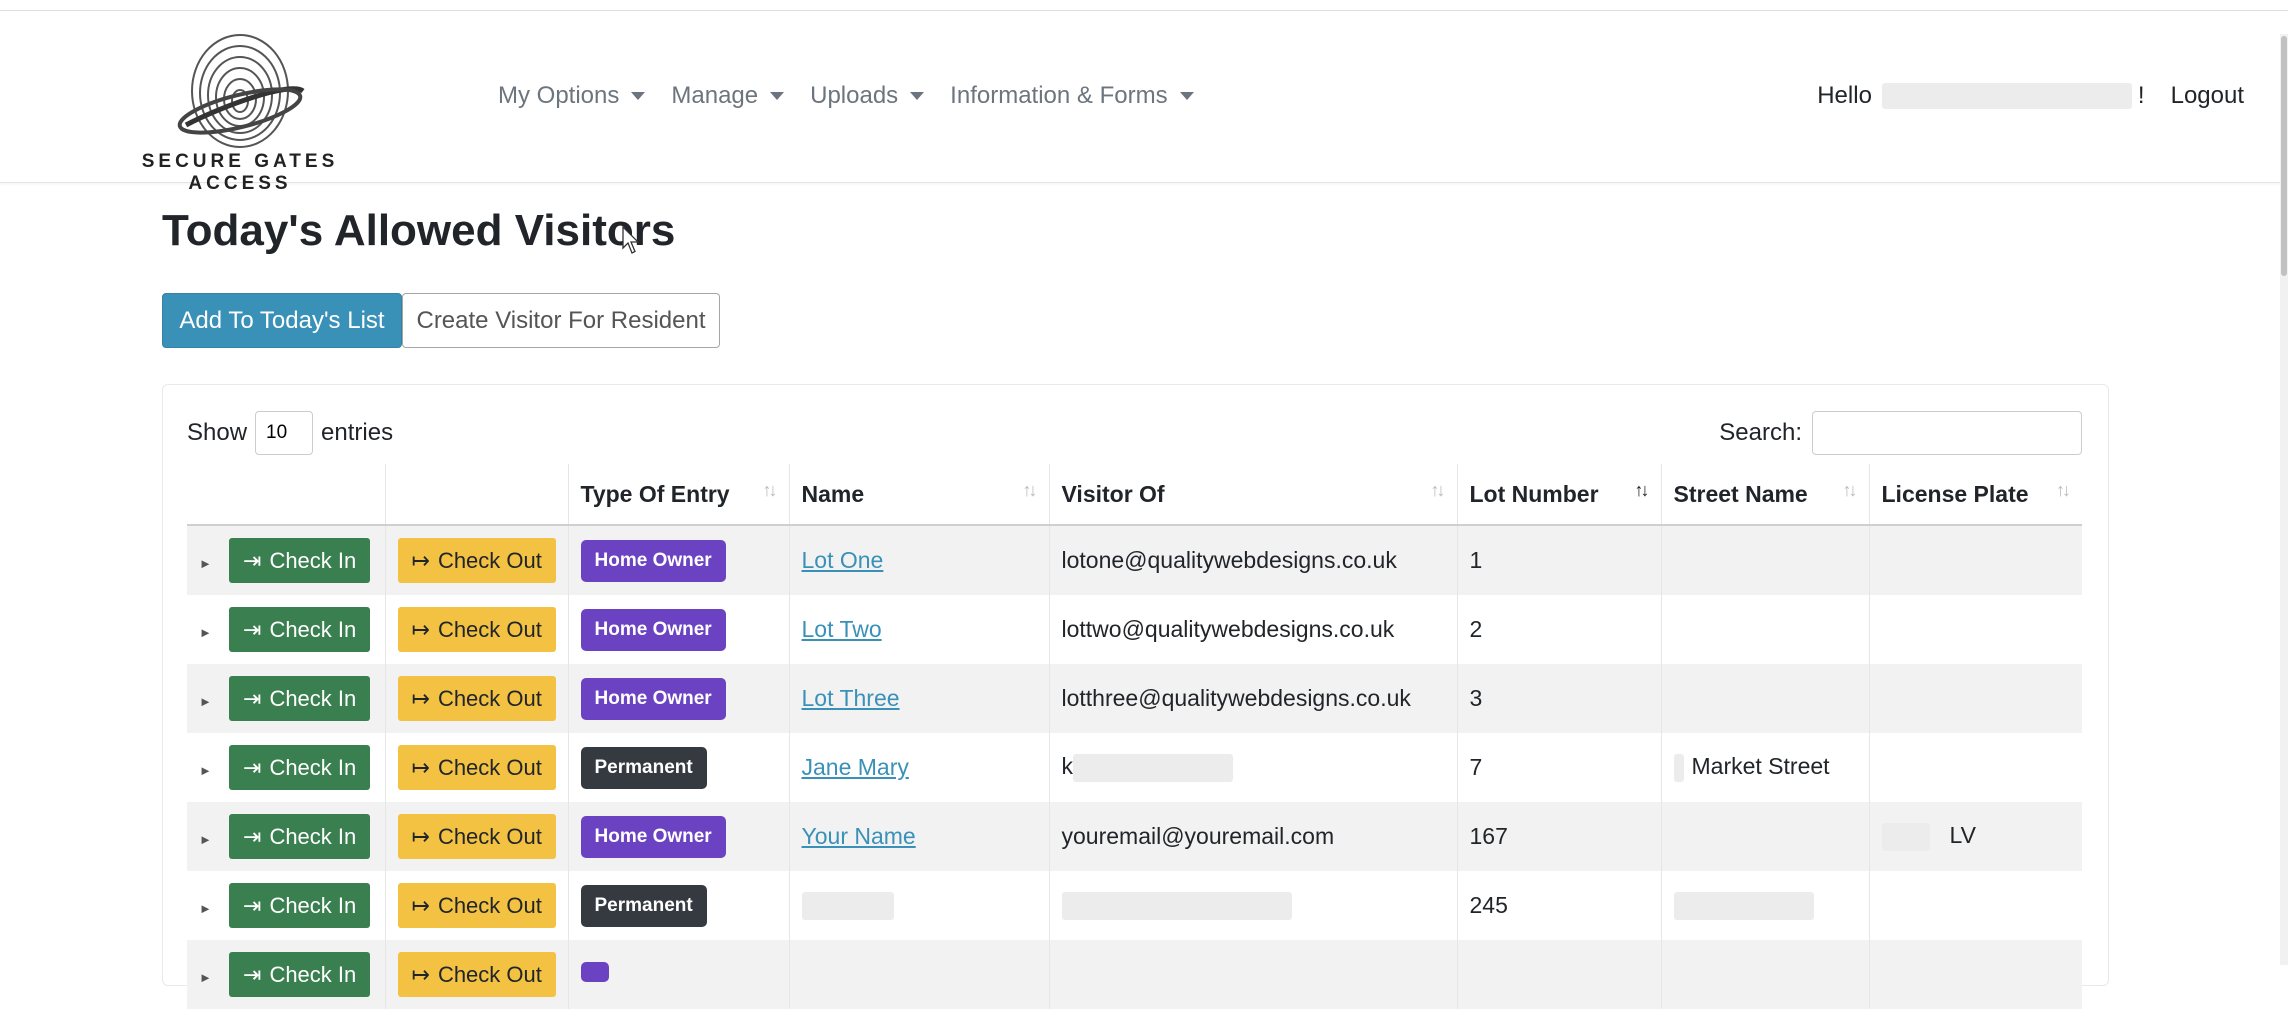 The image size is (2288, 1009). Describe the element at coordinates (477, 495) in the screenshot. I see `column-header-checkout` at that location.